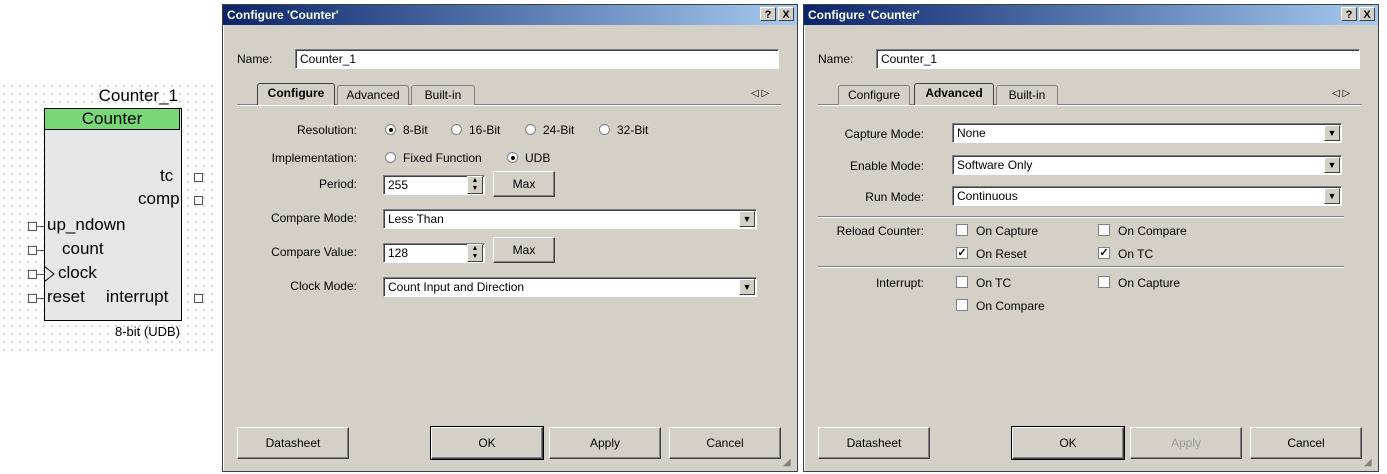 The height and width of the screenshot is (474, 1387). Describe the element at coordinates (475, 253) in the screenshot. I see `compare-value-spinner: ▲ ▼` at that location.